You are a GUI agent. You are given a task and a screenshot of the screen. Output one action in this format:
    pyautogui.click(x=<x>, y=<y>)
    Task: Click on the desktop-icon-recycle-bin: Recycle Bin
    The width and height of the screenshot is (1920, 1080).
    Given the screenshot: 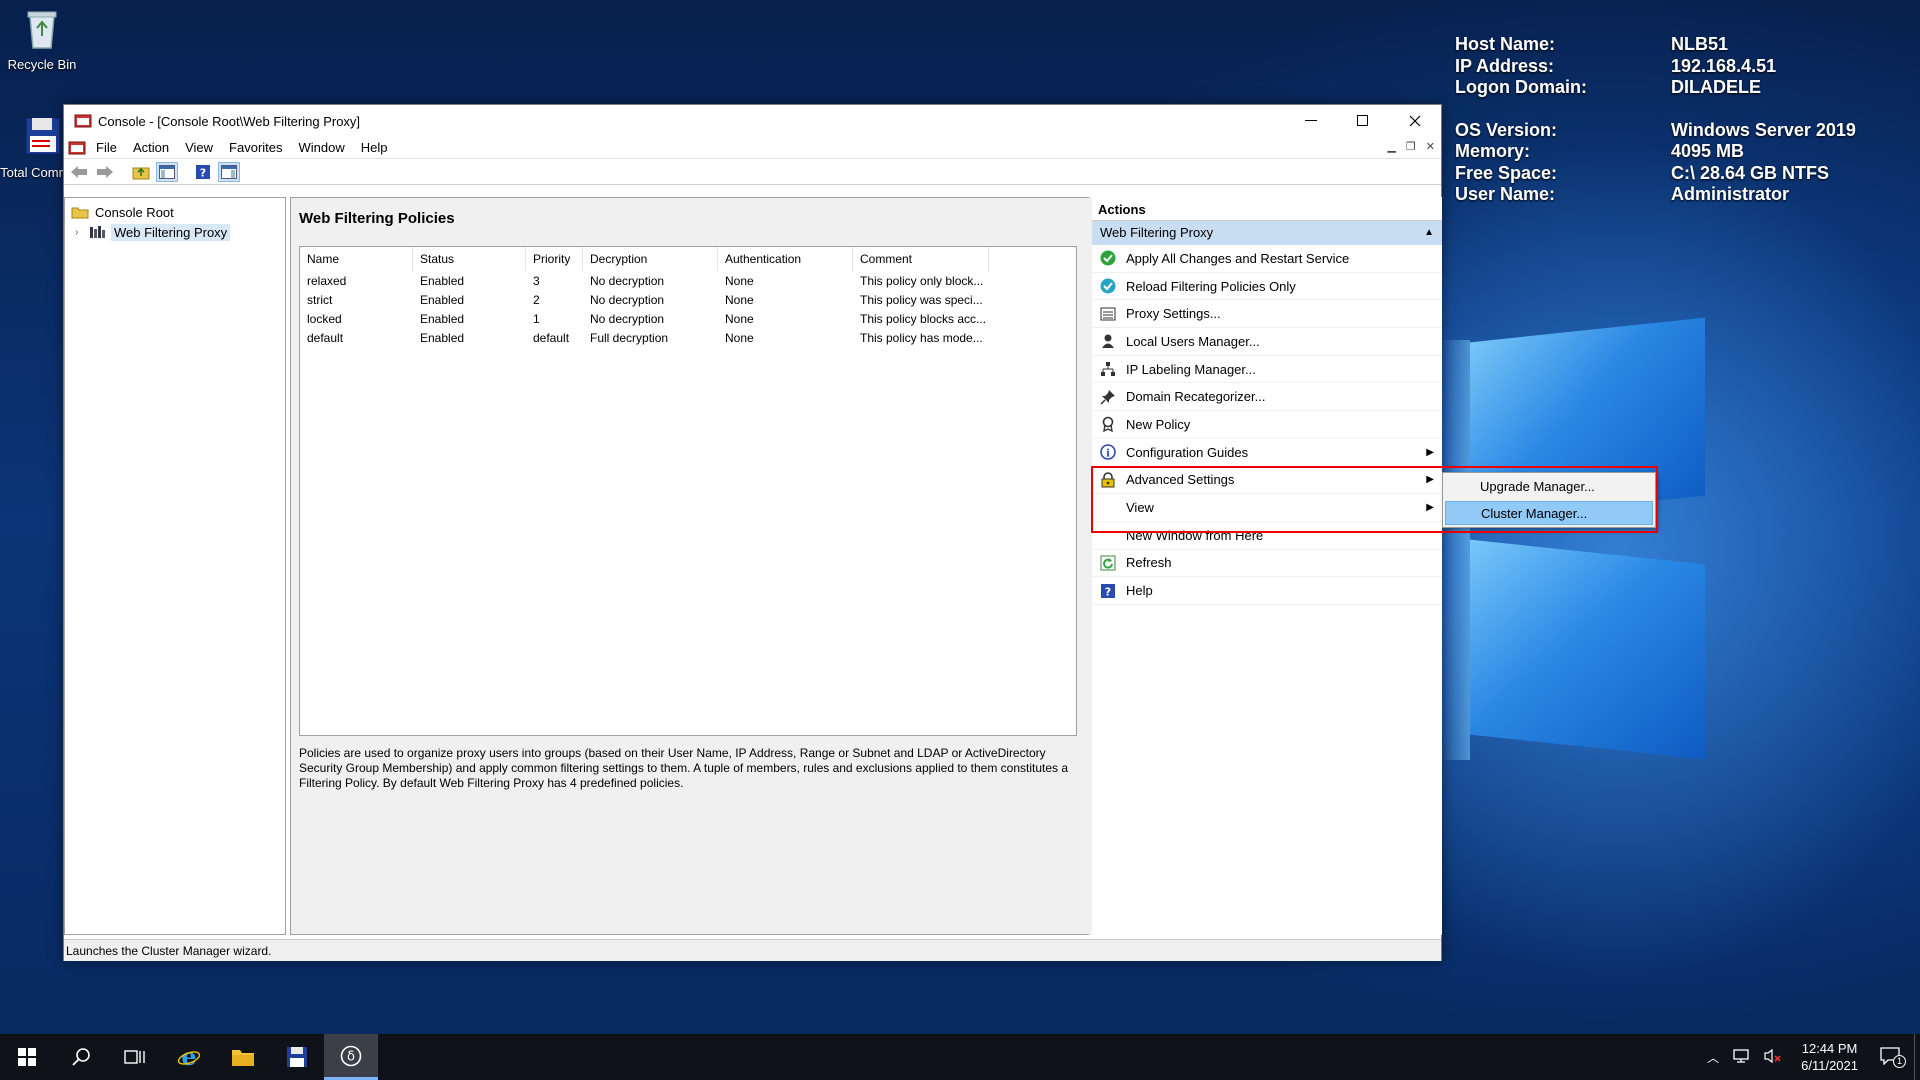 What is the action you would take?
    pyautogui.click(x=42, y=39)
    